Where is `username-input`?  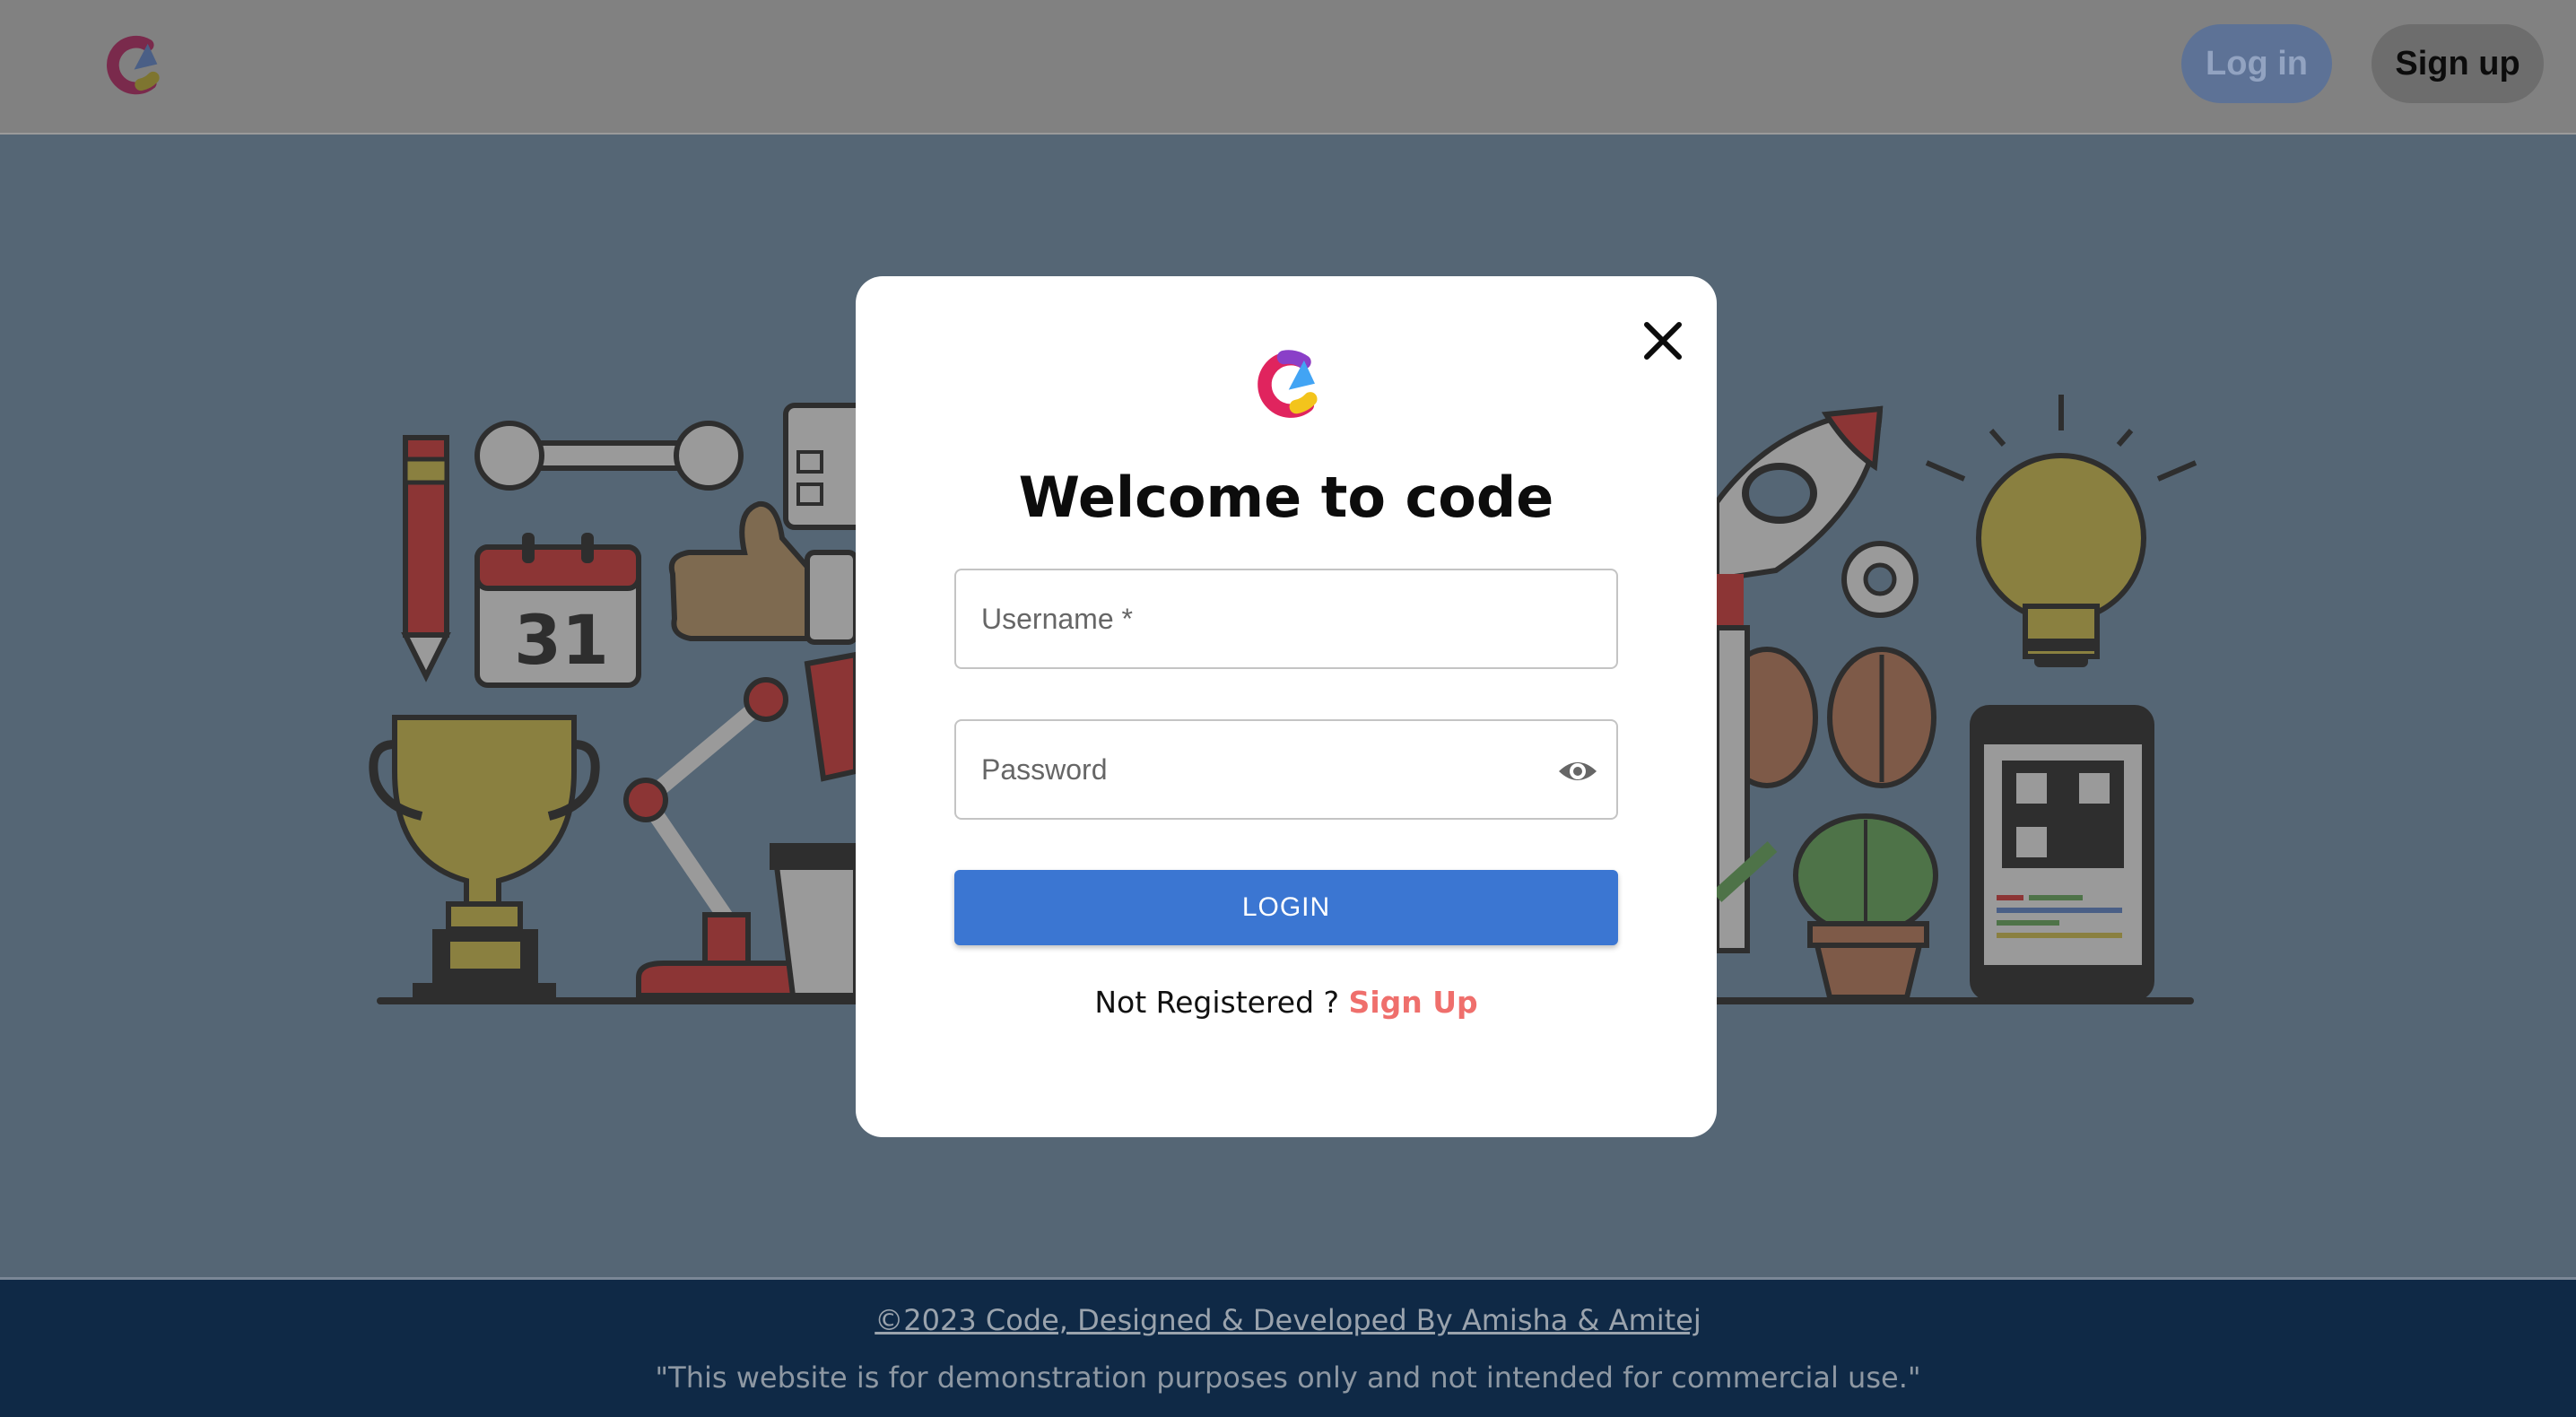 username-input is located at coordinates (1286, 618).